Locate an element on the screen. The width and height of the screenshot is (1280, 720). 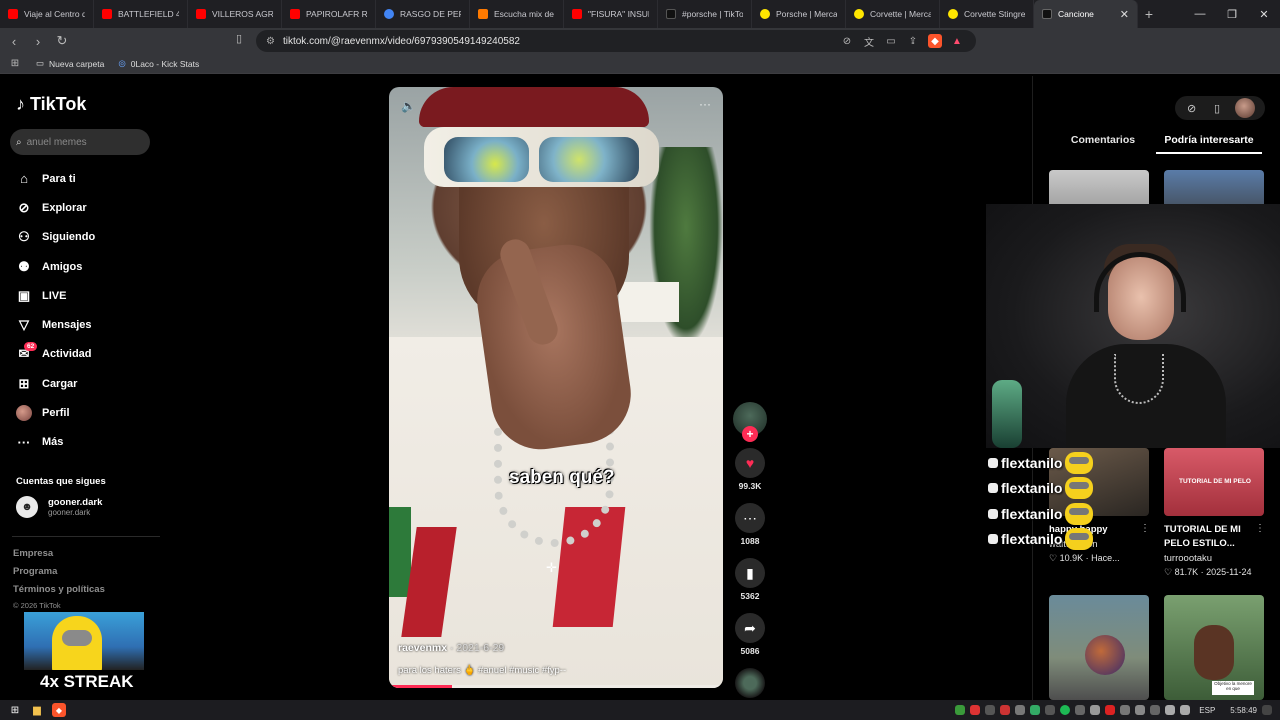
browser-tab: Escucha mix de n is located at coordinates (517, 14).